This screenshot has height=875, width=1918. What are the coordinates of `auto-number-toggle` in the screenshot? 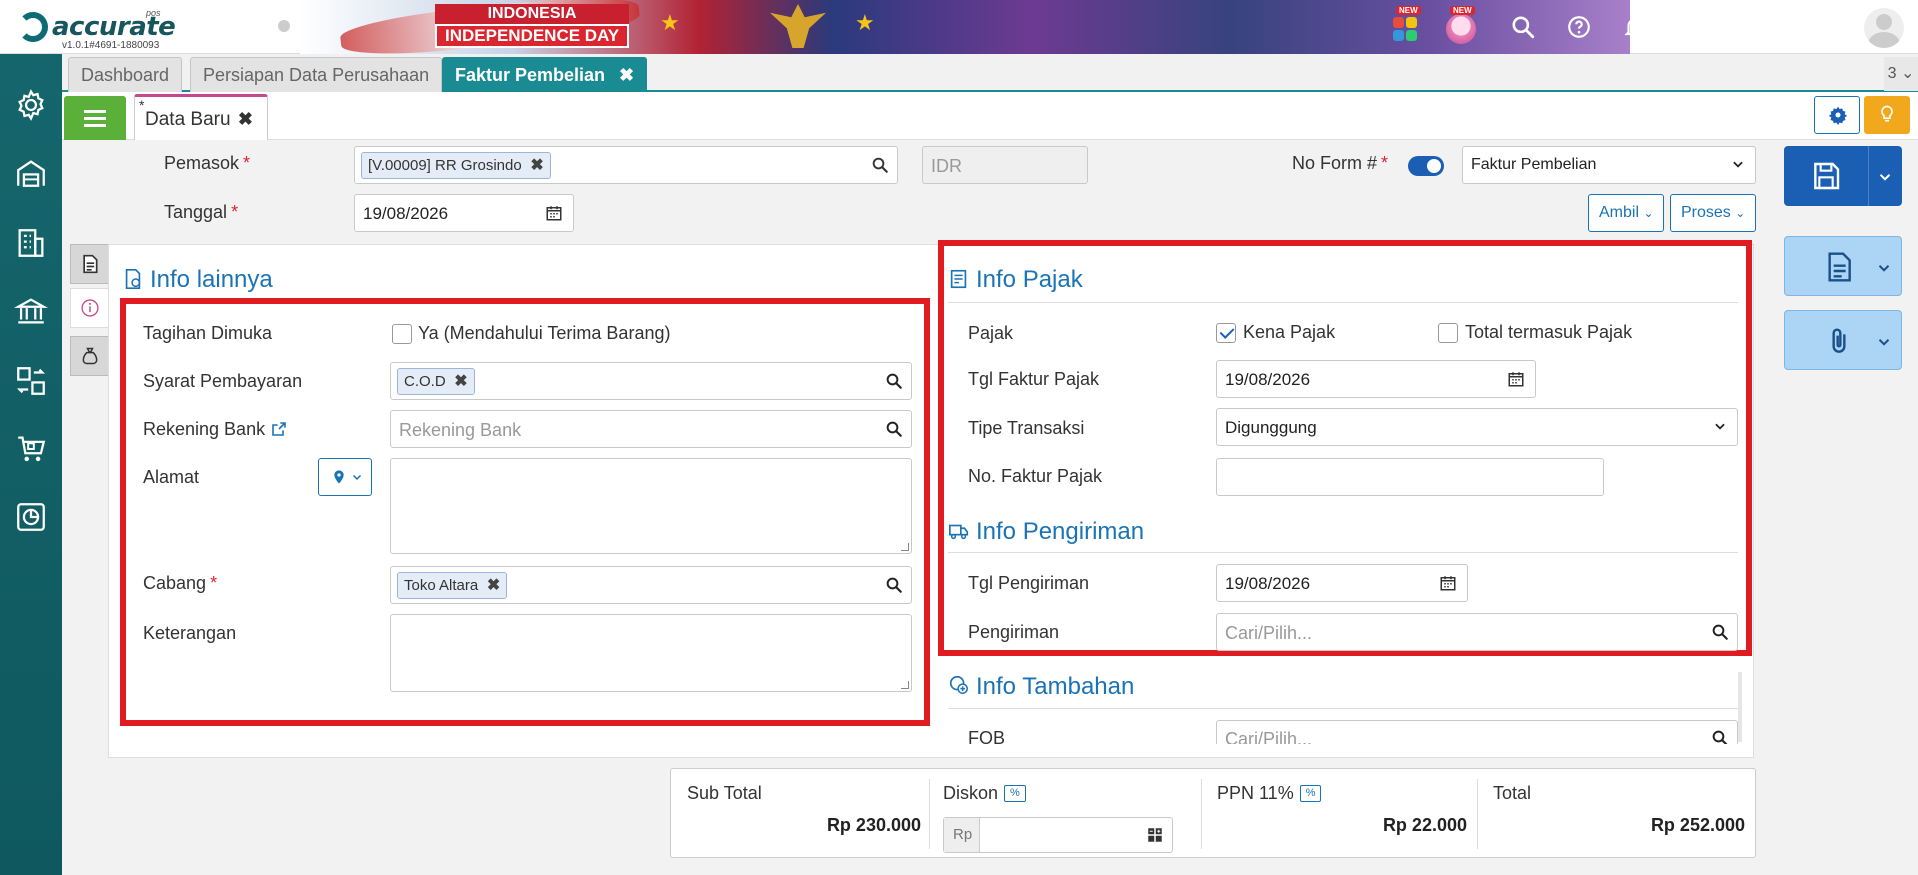 It's located at (1426, 166).